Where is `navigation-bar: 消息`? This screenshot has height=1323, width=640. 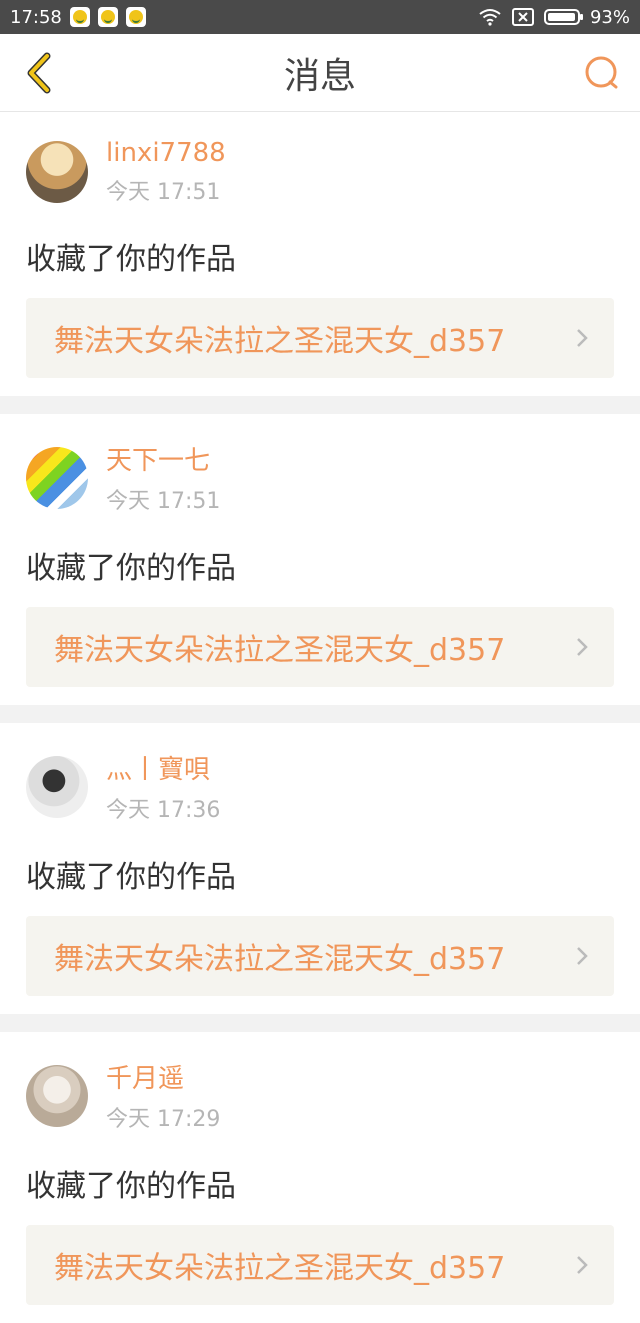
navigation-bar: 消息 is located at coordinates (320, 73).